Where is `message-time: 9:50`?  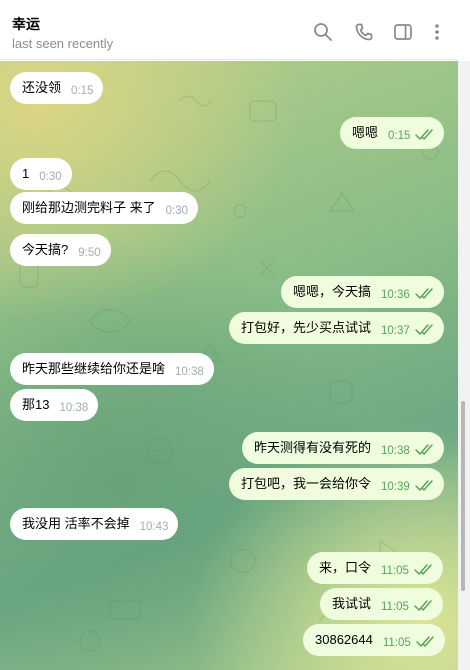 message-time: 9:50 is located at coordinates (89, 253).